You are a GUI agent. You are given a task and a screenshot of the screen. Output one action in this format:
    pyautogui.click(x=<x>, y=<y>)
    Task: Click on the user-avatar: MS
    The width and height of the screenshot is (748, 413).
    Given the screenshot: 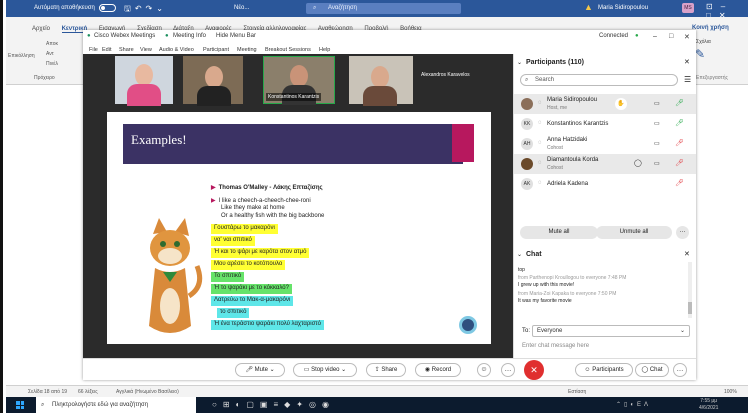 What is the action you would take?
    pyautogui.click(x=688, y=8)
    